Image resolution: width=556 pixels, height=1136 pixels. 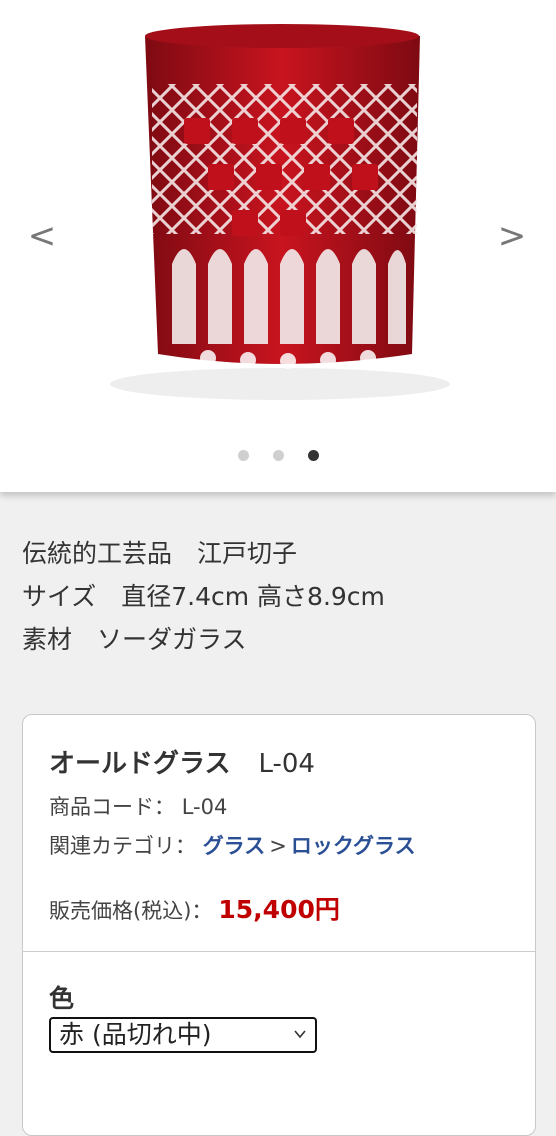 I want to click on product-name: オールドグラス, so click(x=140, y=764).